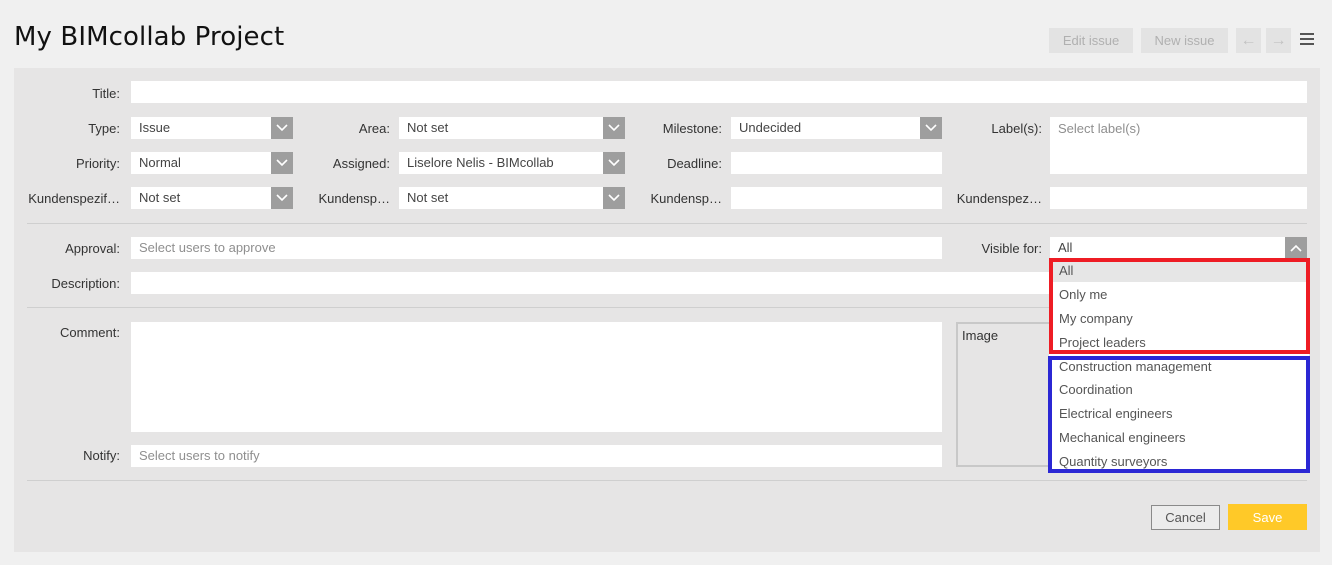 The width and height of the screenshot is (1332, 565). I want to click on hamburger-menu-icon, so click(1307, 40).